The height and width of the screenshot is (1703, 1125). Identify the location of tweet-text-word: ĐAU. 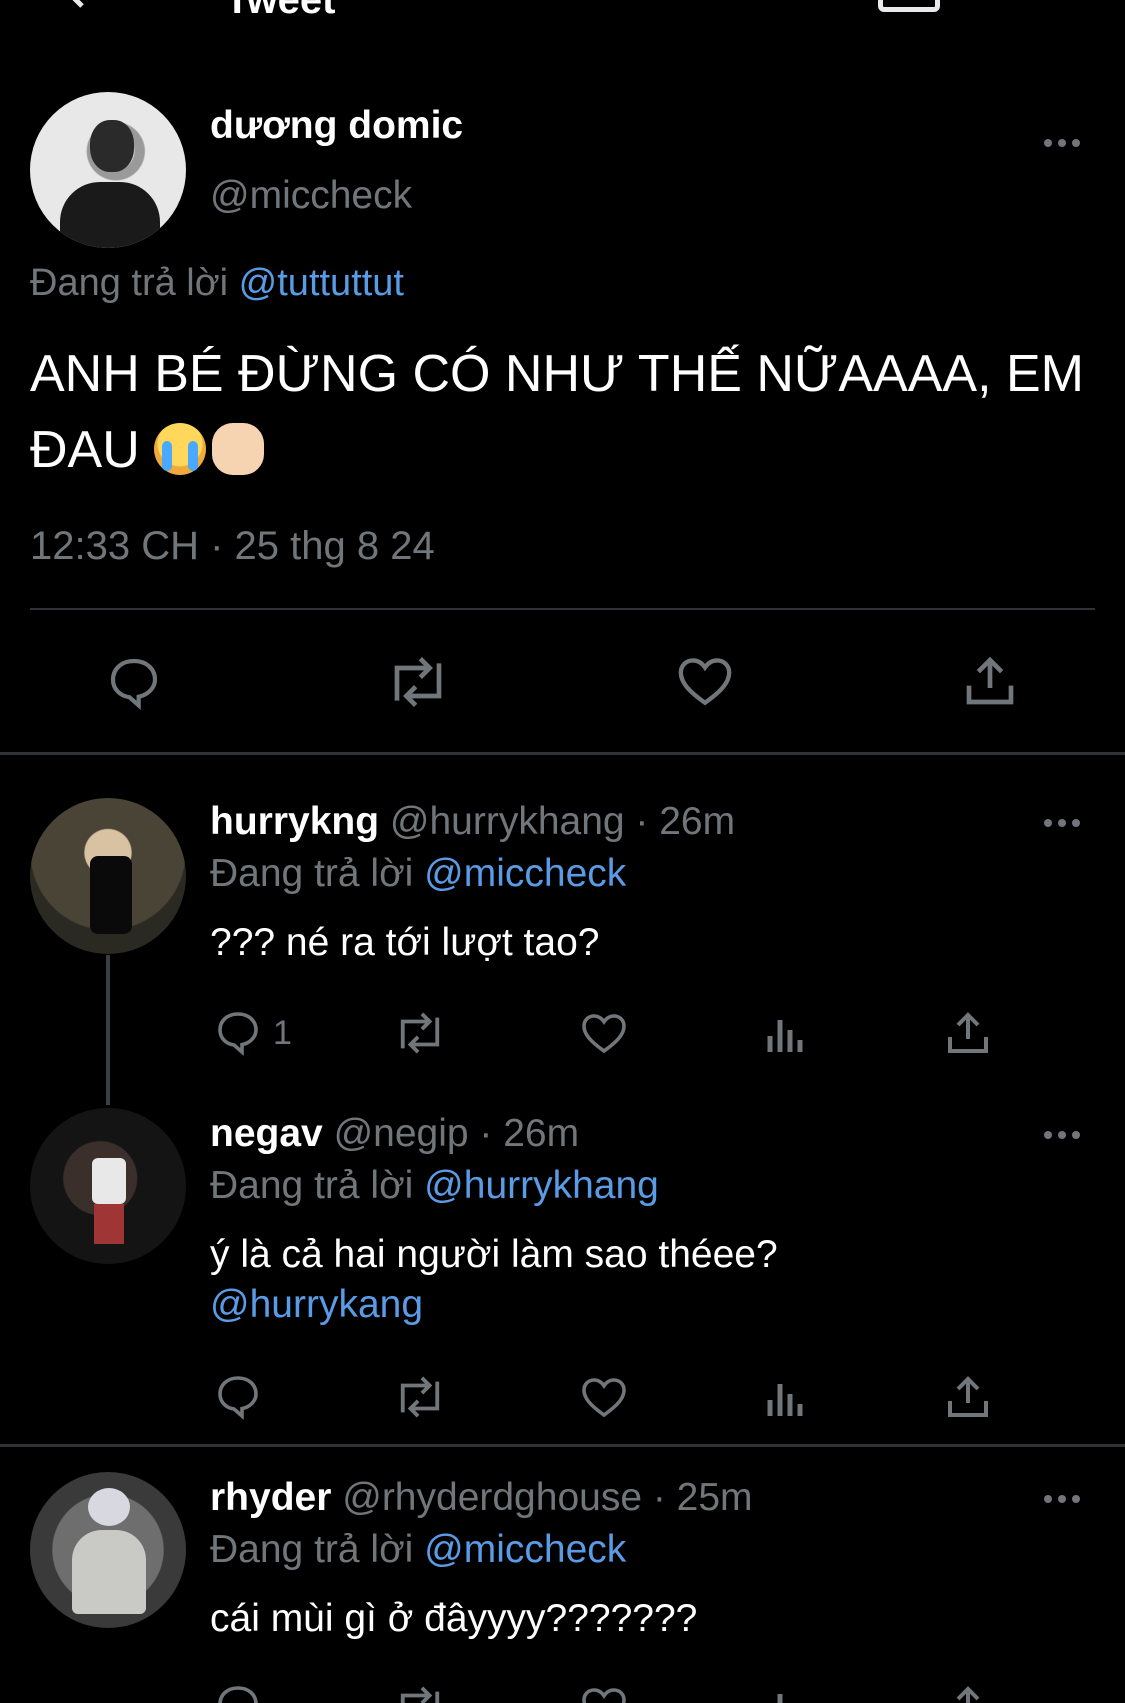
(85, 450).